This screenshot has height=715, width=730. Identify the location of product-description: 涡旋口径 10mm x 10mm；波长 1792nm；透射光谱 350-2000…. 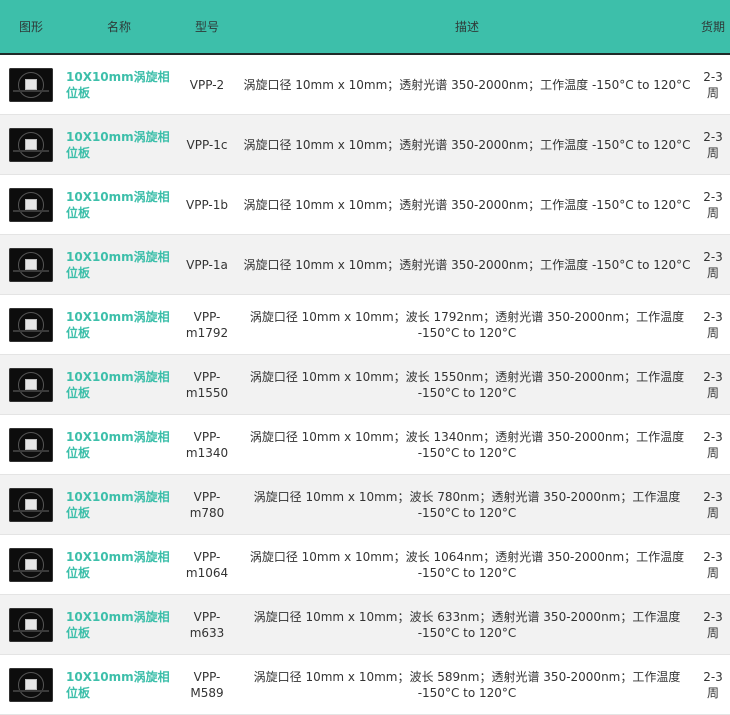
(467, 324).